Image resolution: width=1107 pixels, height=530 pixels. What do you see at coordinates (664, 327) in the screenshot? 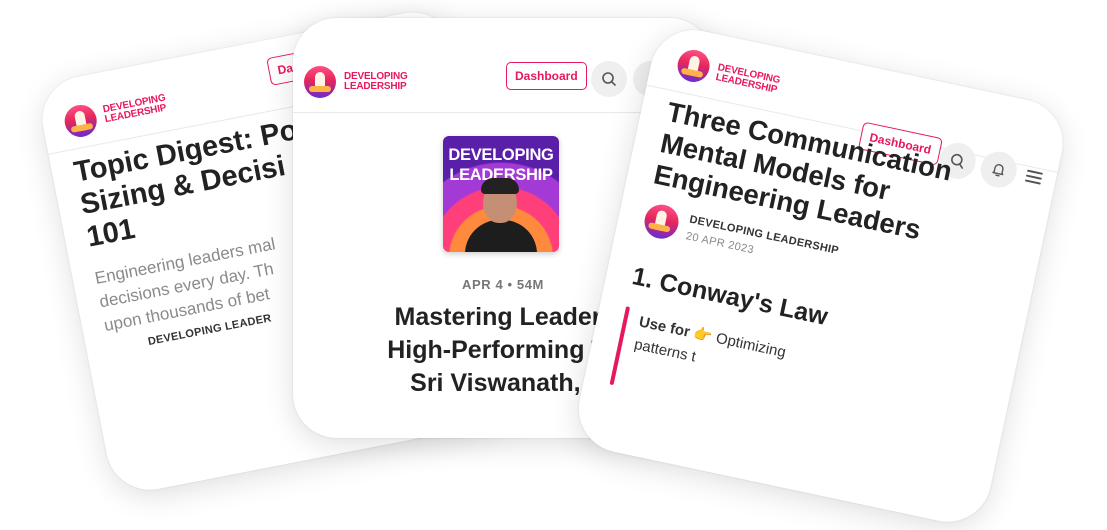
I see `use-for-label: Use for` at bounding box center [664, 327].